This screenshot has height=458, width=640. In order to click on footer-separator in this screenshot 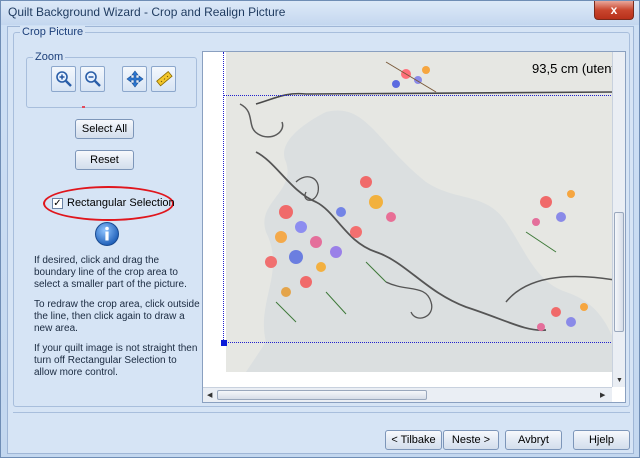, I will do `click(321, 412)`.